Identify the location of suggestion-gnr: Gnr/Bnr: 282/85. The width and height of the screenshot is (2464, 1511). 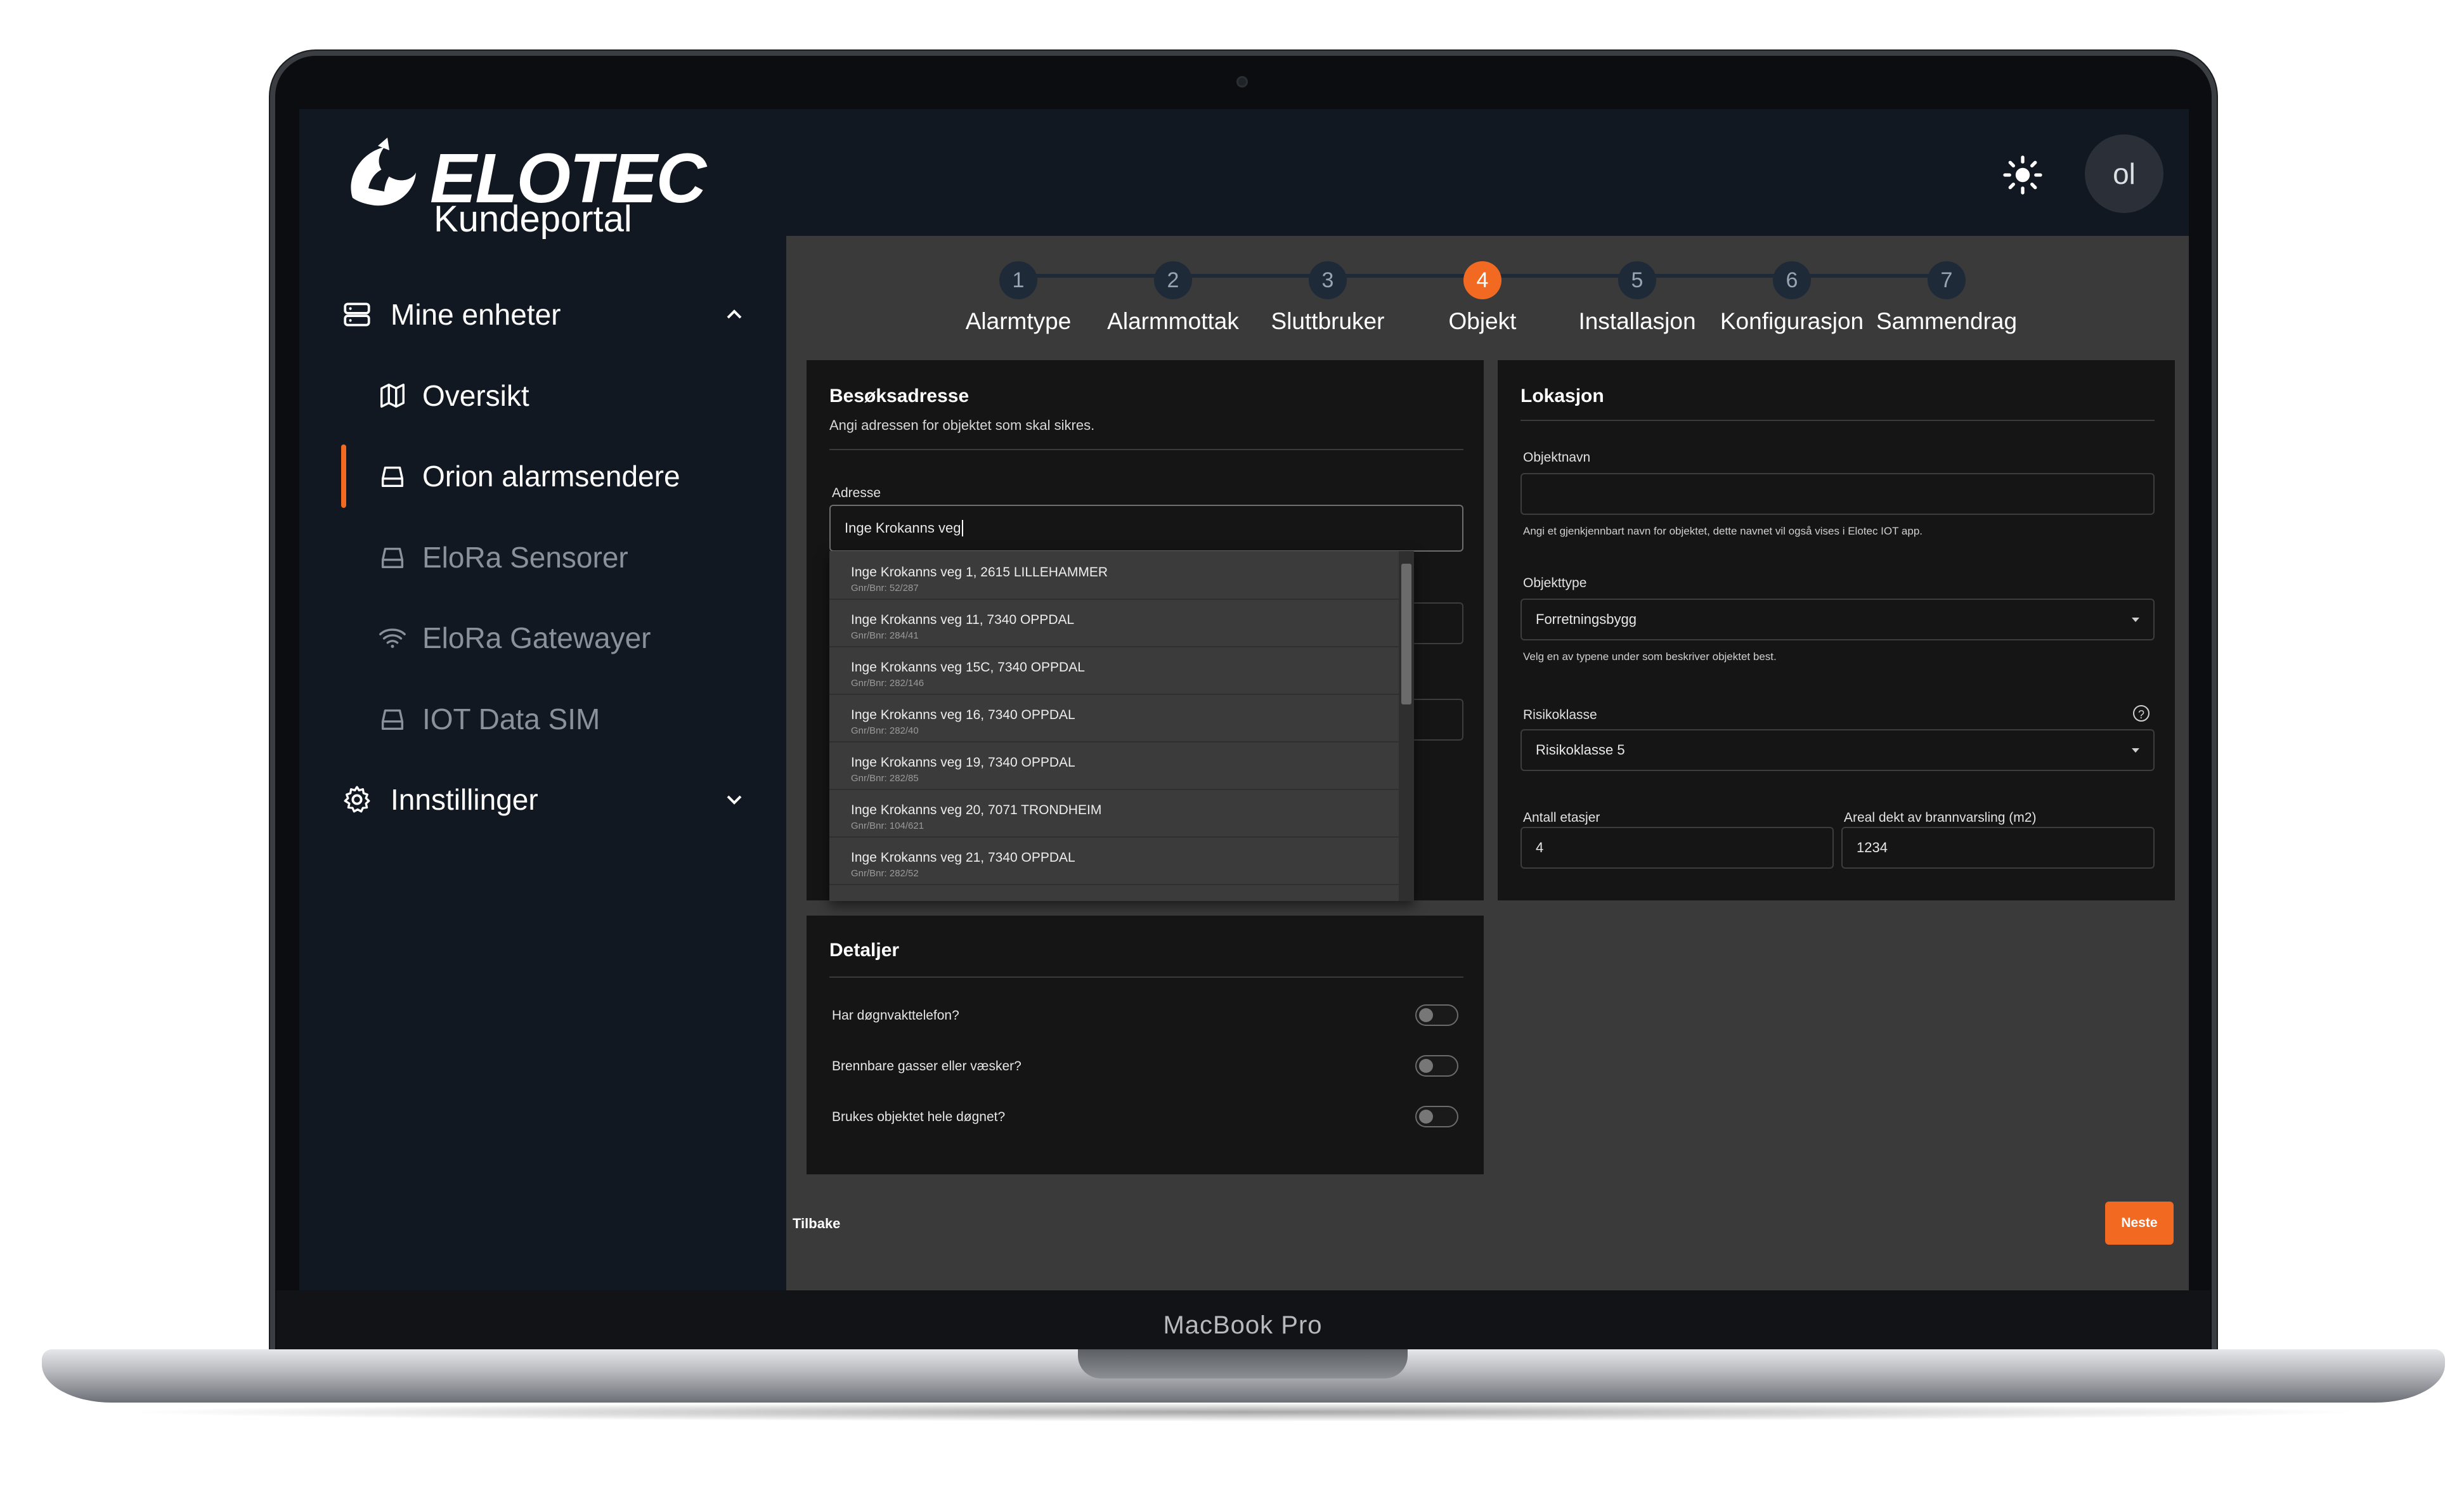
(885, 778).